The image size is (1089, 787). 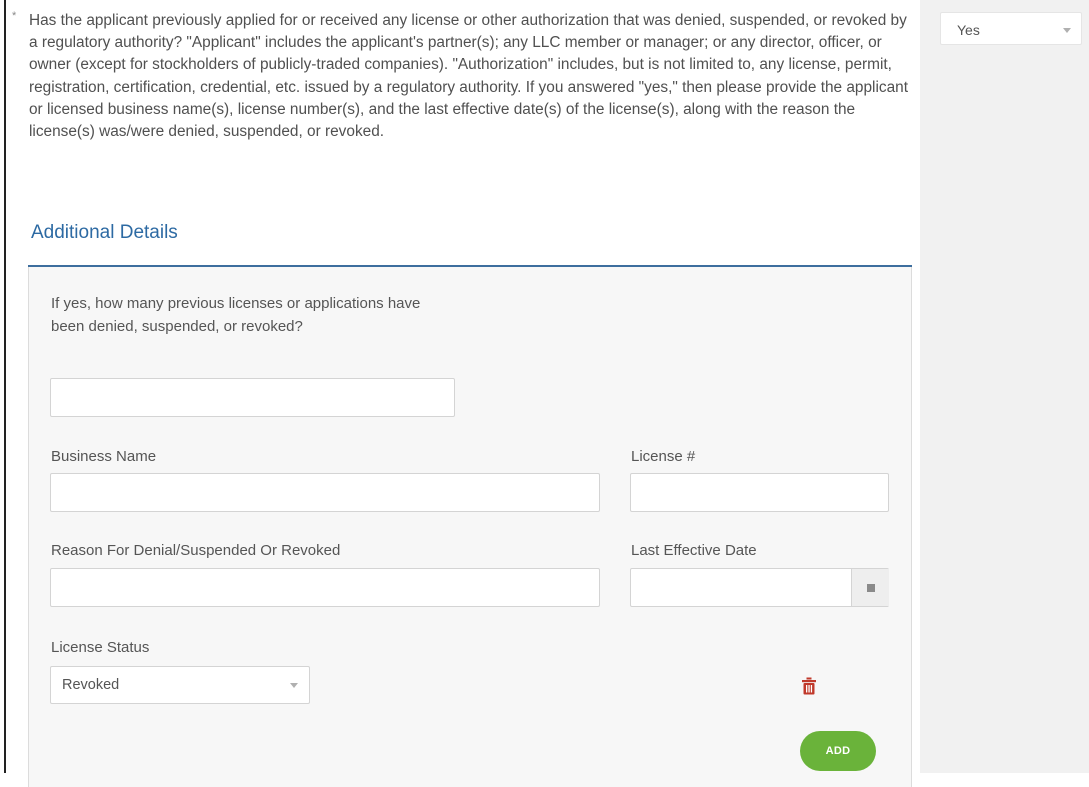 What do you see at coordinates (252, 397) in the screenshot?
I see `count-input` at bounding box center [252, 397].